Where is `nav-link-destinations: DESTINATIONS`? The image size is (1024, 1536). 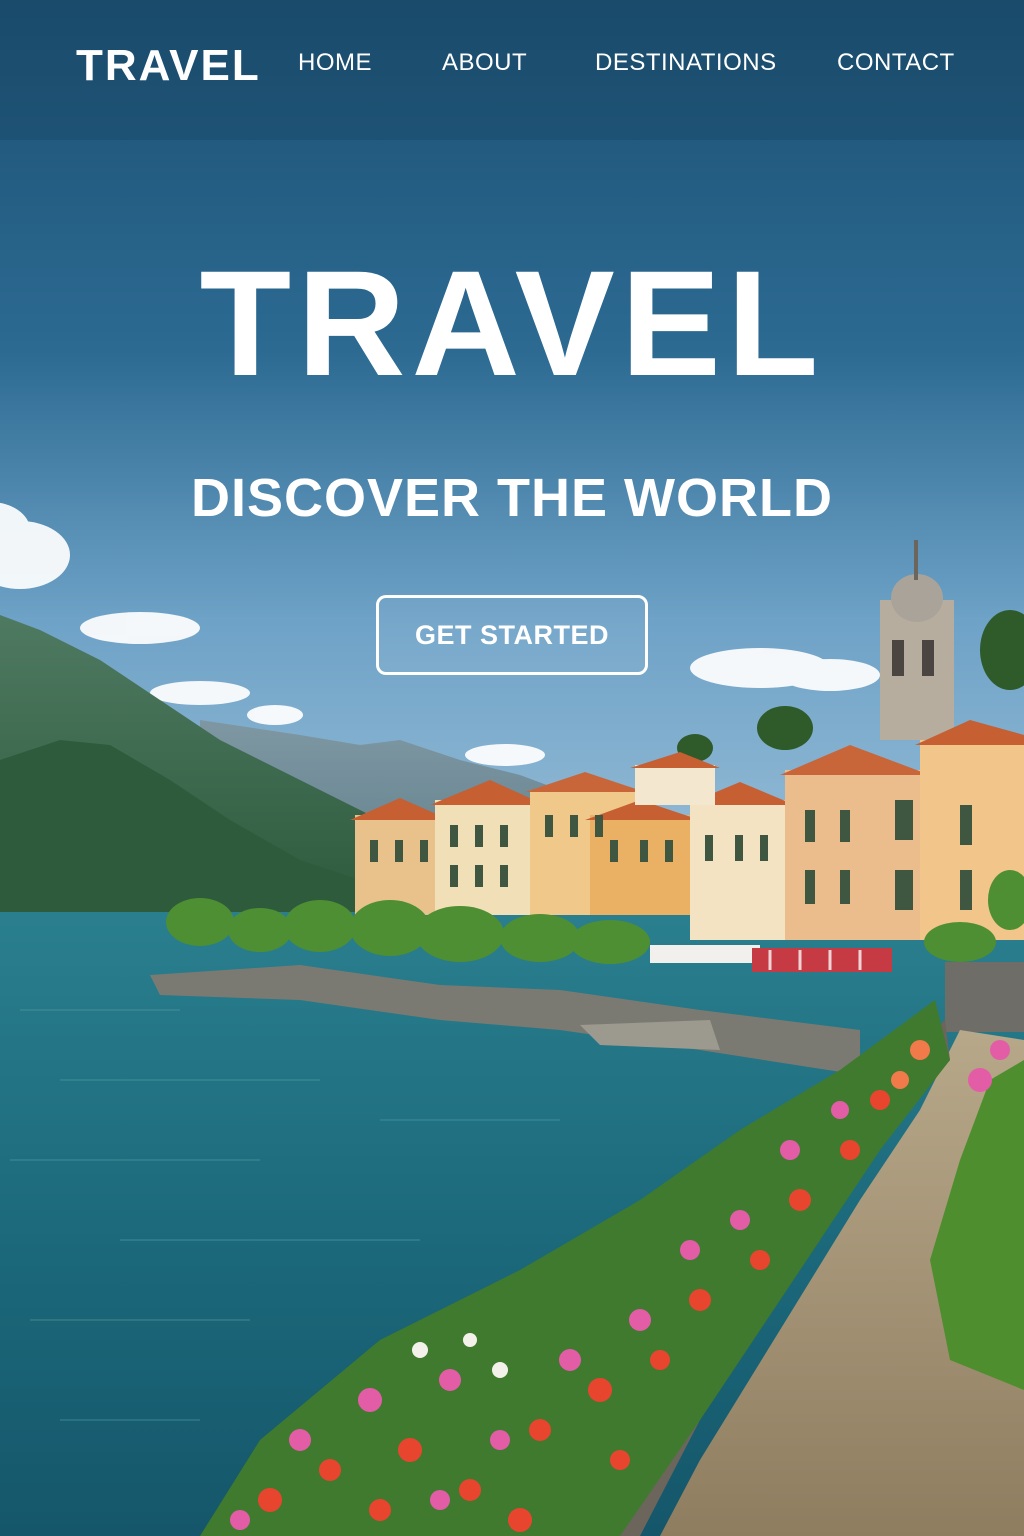
nav-link-destinations: DESTINATIONS is located at coordinates (686, 63).